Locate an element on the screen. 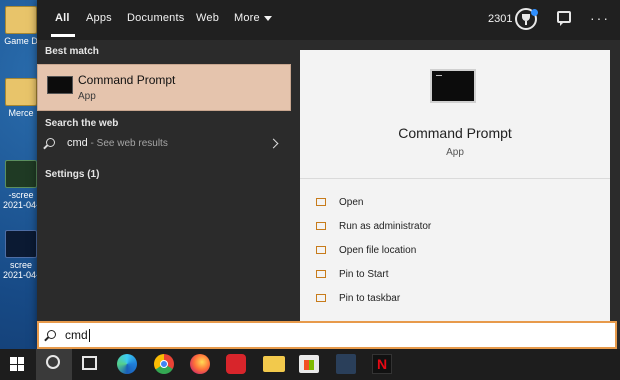 The image size is (620, 380). cortana-icon is located at coordinates (53, 362).